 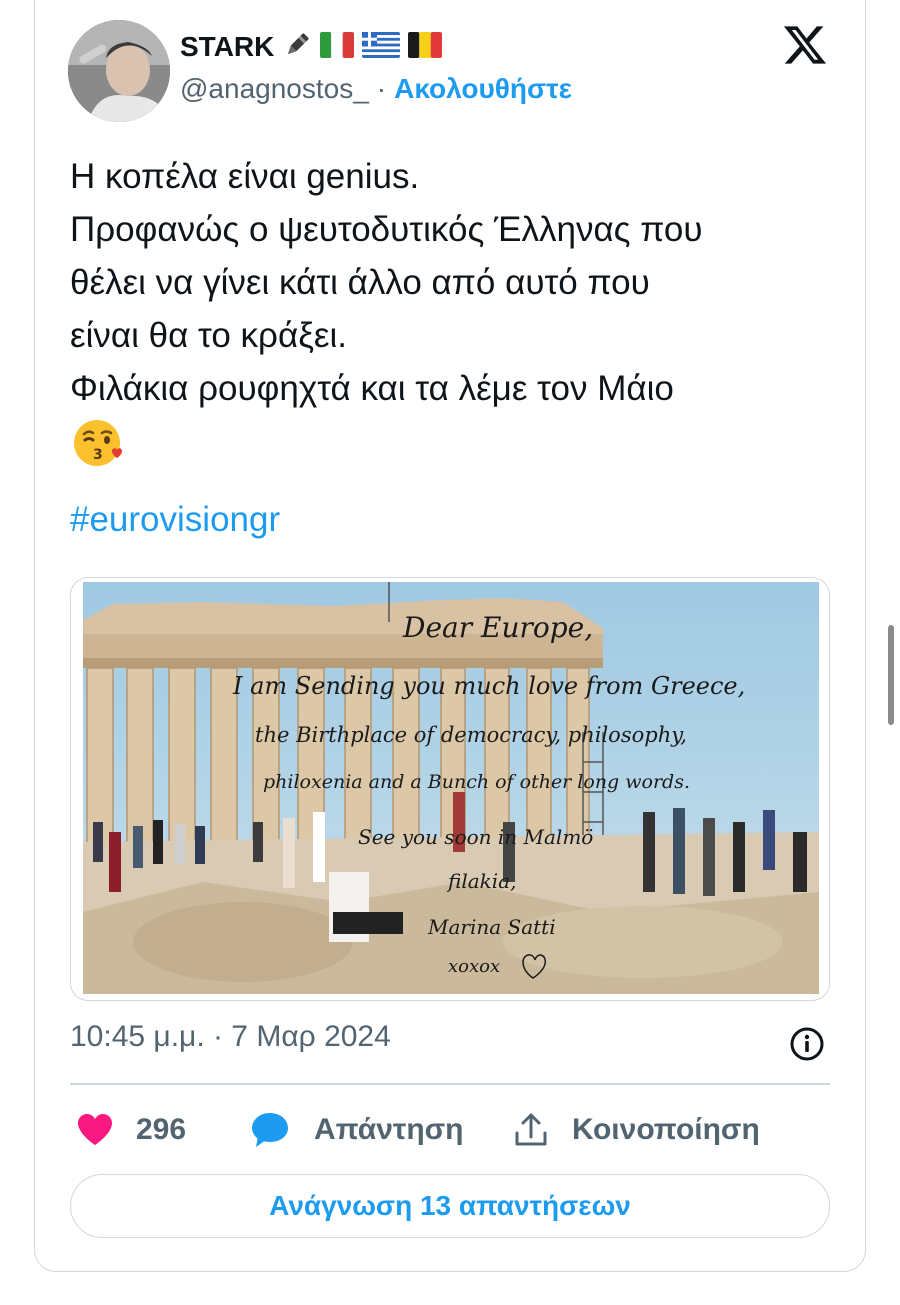 I want to click on hashtag-link: #eurovisiongr, so click(x=175, y=520).